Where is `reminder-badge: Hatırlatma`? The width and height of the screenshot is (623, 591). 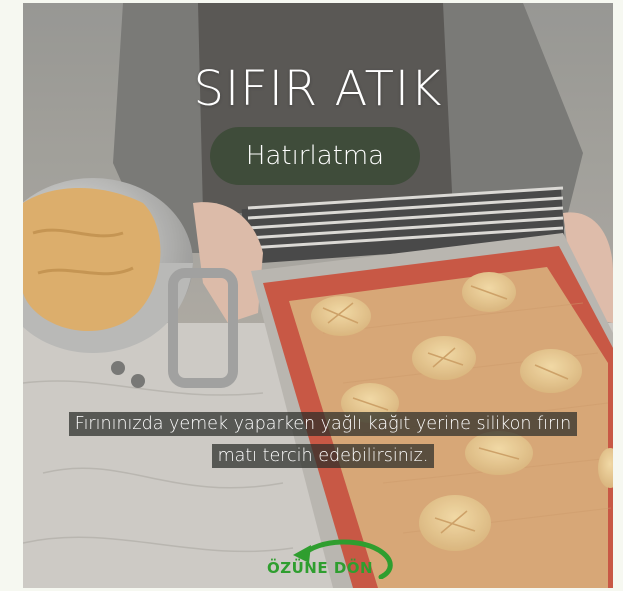 reminder-badge: Hatırlatma is located at coordinates (315, 156).